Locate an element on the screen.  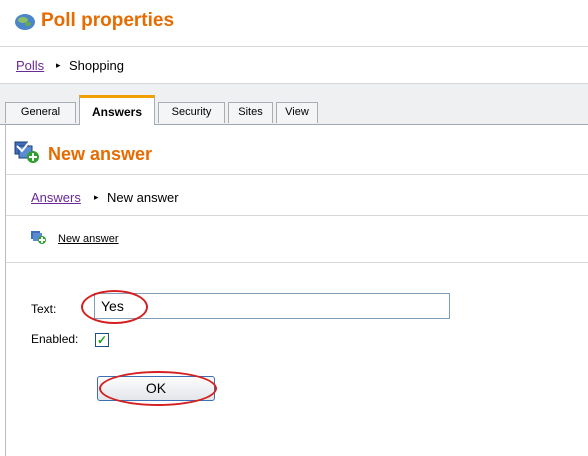
text-label: Text: is located at coordinates (44, 309).